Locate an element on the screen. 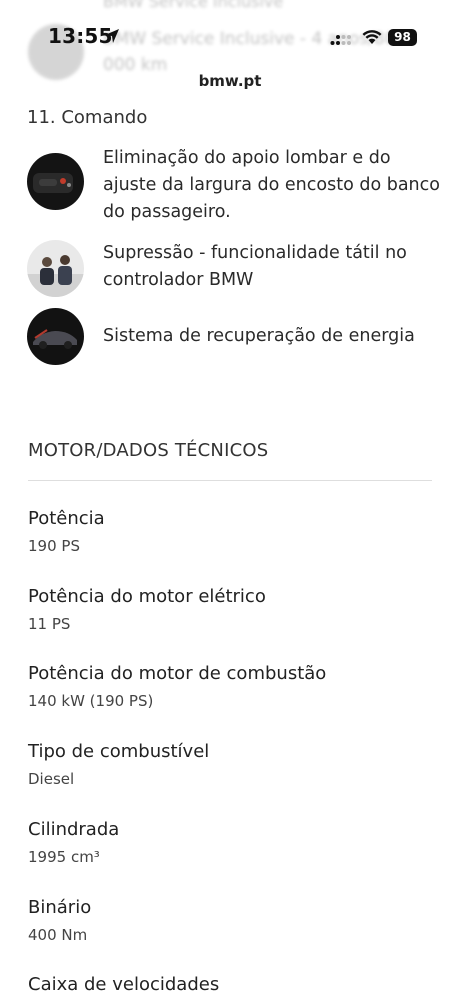 This screenshot has height=1000, width=460. spec-label: Potência is located at coordinates (66, 518).